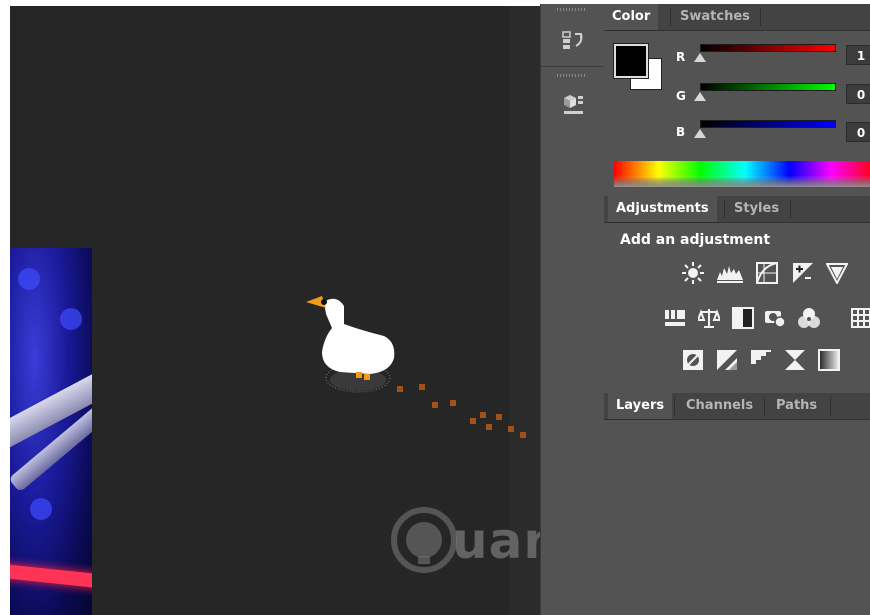  What do you see at coordinates (693, 360) in the screenshot?
I see `invert-icon` at bounding box center [693, 360].